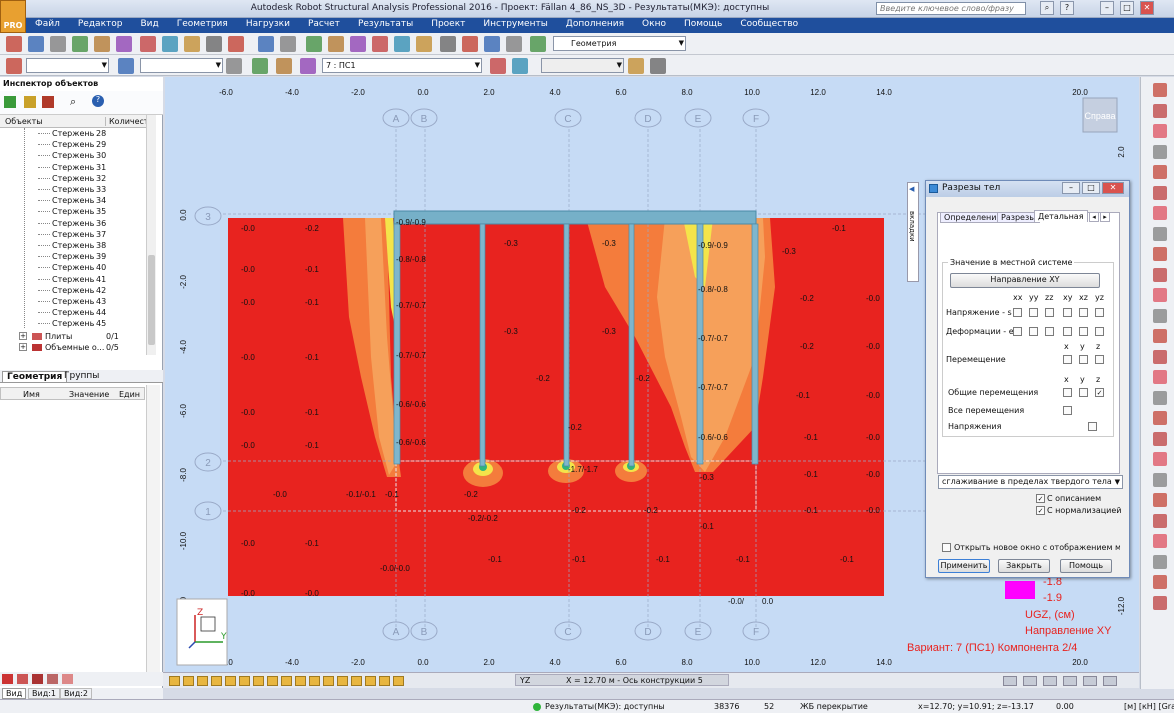 Image resolution: width=1174 pixels, height=713 pixels. What do you see at coordinates (47, 23) in the screenshot?
I see `menu-item-0: Файл` at bounding box center [47, 23].